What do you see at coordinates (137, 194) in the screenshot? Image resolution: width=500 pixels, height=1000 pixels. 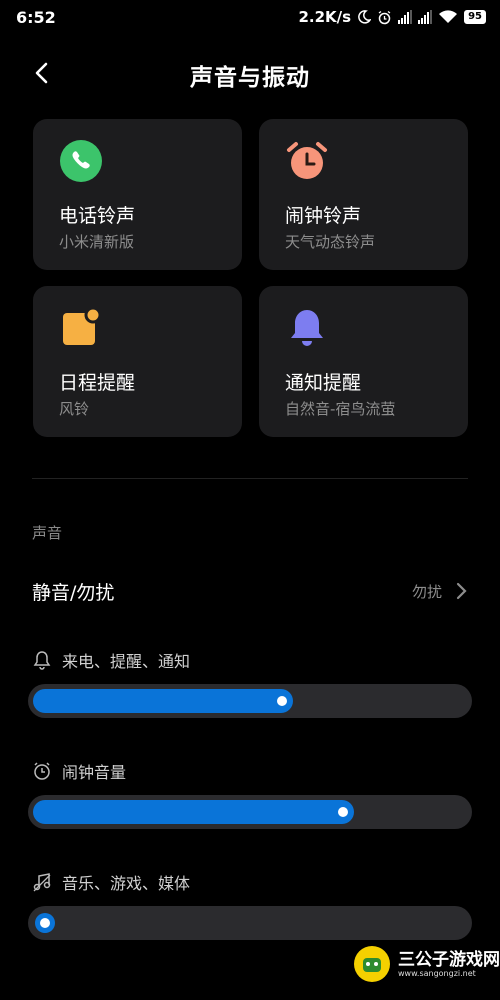 I see `card-phone-ringtone: 电话铃声 小米清新版` at bounding box center [137, 194].